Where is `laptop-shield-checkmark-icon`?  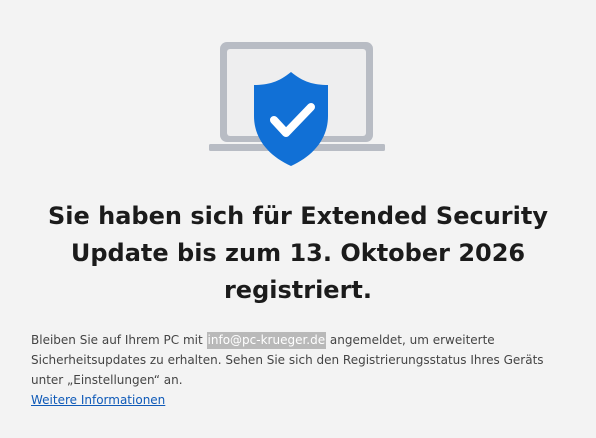
laptop-shield-checkmark-icon is located at coordinates (297, 104).